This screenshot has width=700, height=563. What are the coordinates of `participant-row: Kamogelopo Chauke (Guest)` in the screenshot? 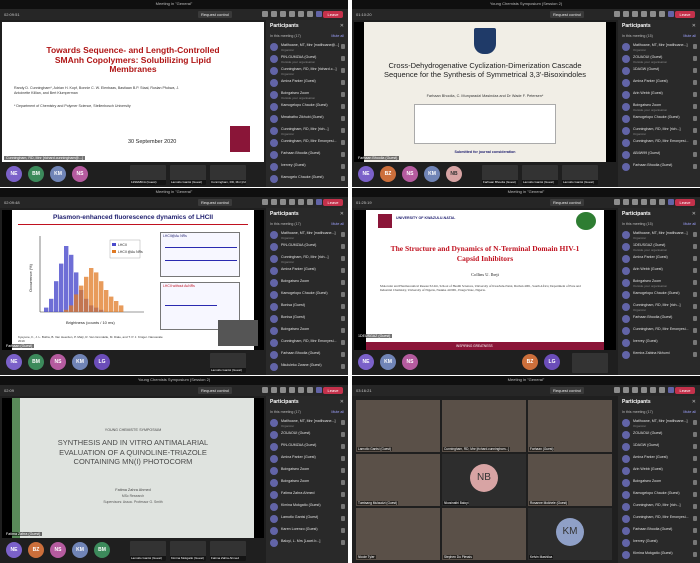 It's located at (659, 120).